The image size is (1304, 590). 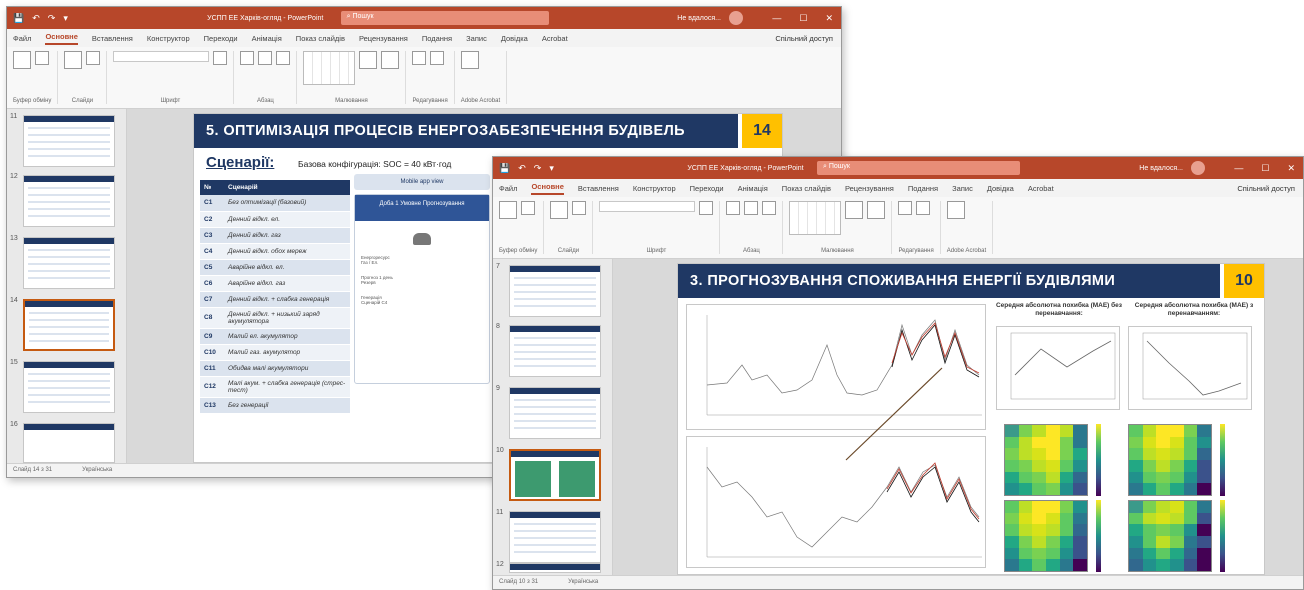 I want to click on table-row: C5 Аварійне відкл. ел., so click(x=275, y=267).